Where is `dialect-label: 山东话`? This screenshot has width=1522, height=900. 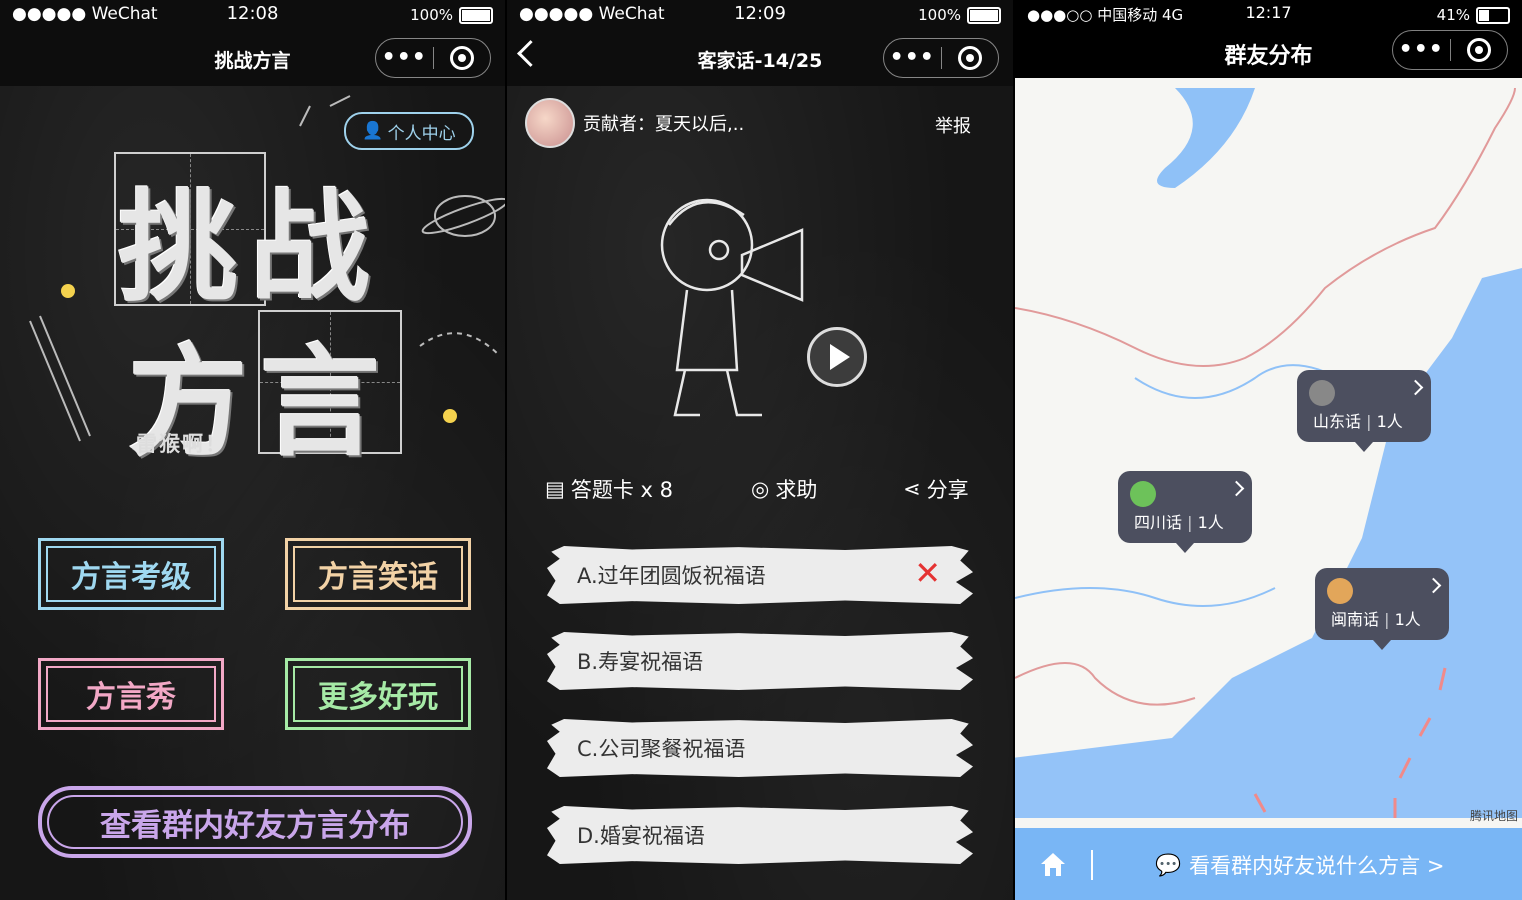
dialect-label: 山东话 is located at coordinates (1337, 421).